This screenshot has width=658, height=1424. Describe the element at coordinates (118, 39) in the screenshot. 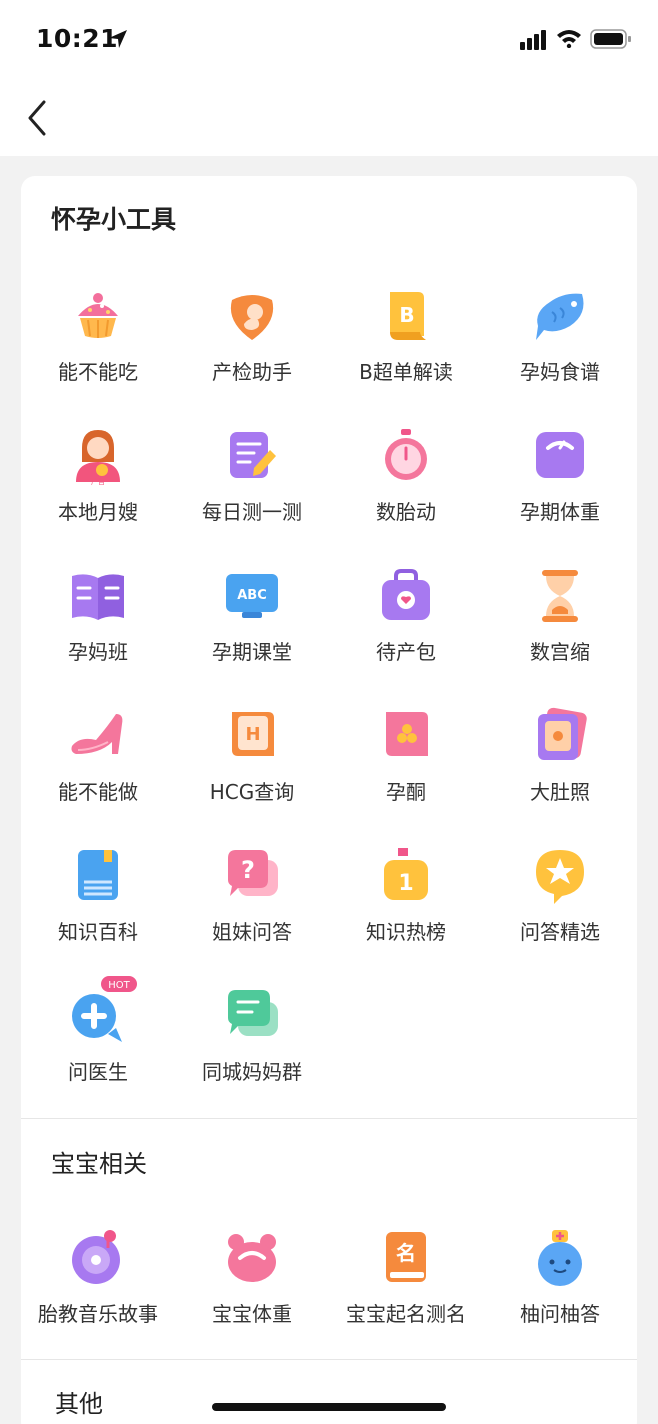

I see `location-arrow-icon` at that location.